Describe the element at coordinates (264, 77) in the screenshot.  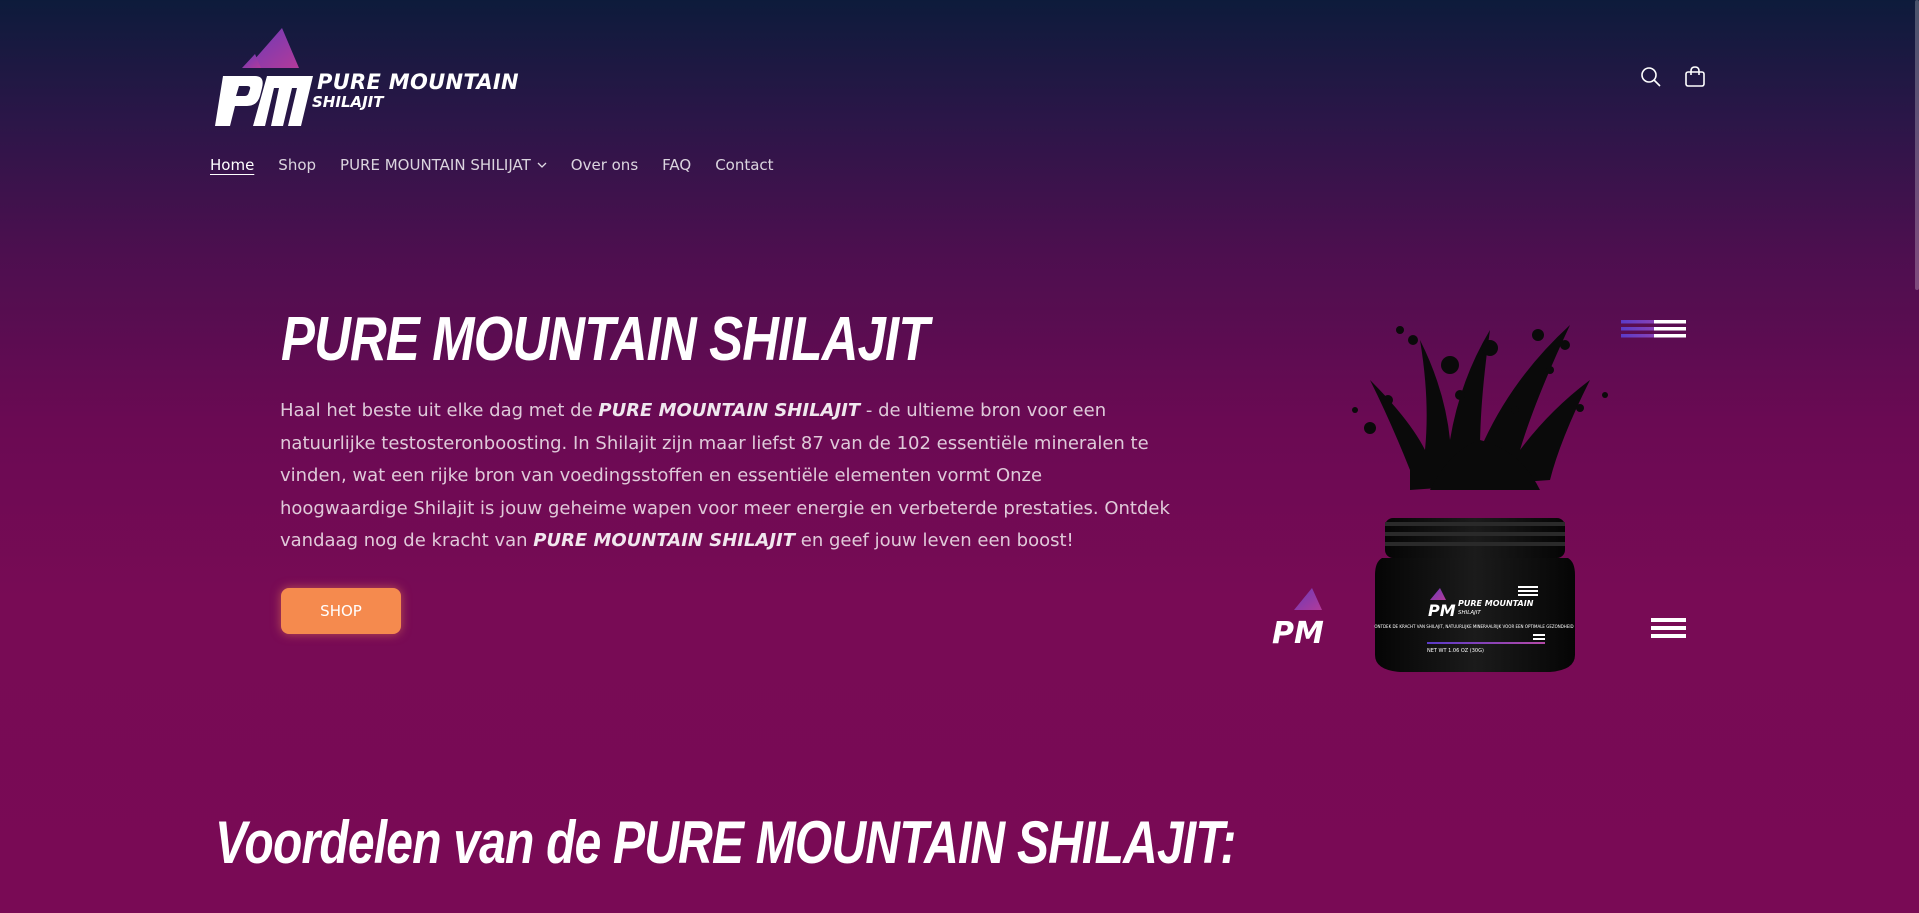
I see `logo-mark-icon` at that location.